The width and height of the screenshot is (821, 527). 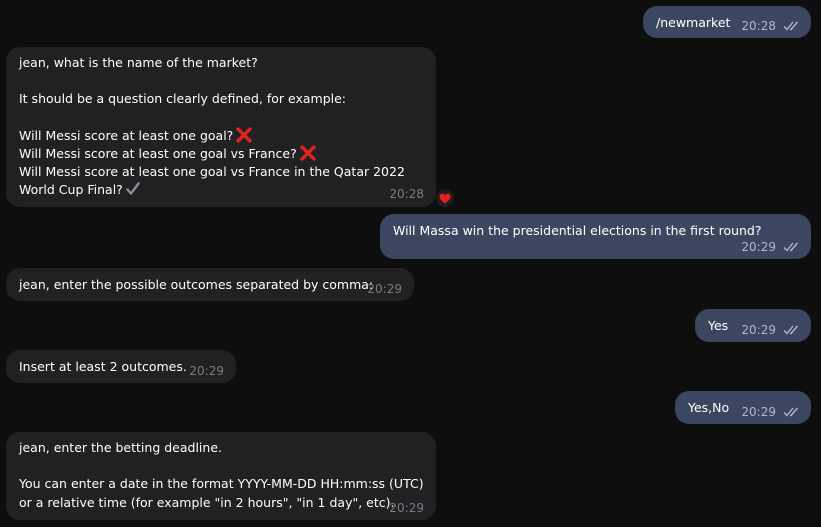 I want to click on message-text: /newmarket, so click(x=693, y=22).